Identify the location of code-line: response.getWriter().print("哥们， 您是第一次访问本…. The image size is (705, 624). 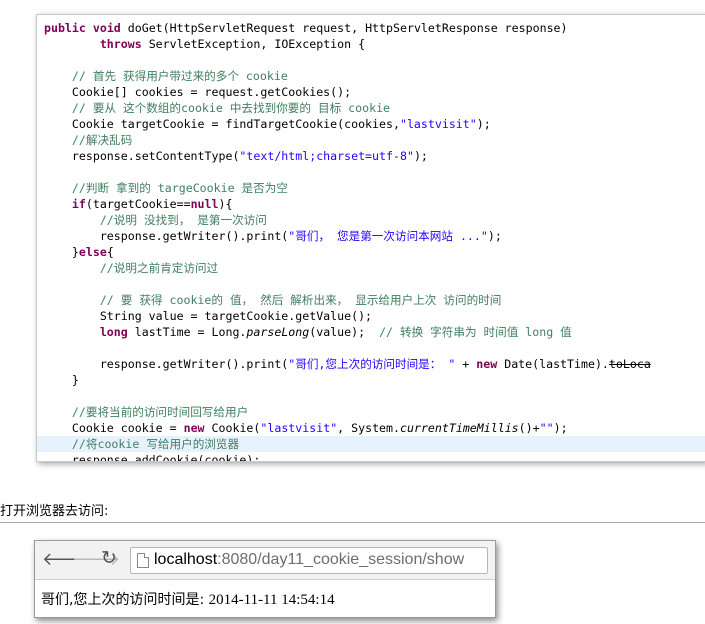
(269, 236).